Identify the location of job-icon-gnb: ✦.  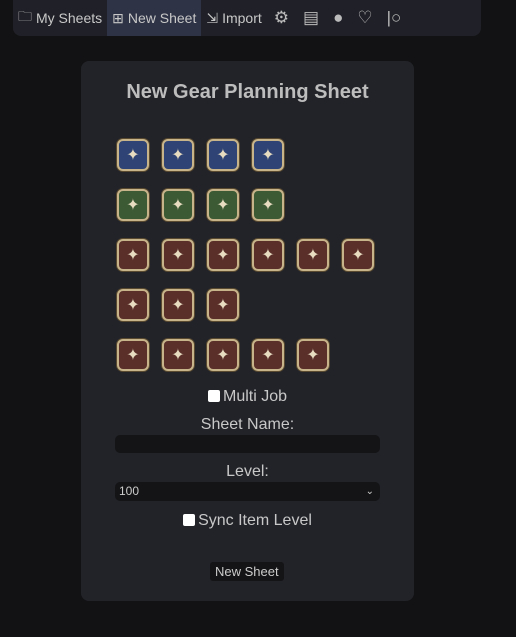
(268, 155).